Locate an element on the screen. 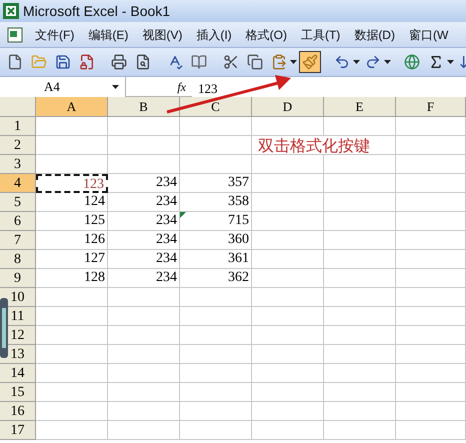 The width and height of the screenshot is (466, 443). collapsed-side-menu is located at coordinates (4, 328).